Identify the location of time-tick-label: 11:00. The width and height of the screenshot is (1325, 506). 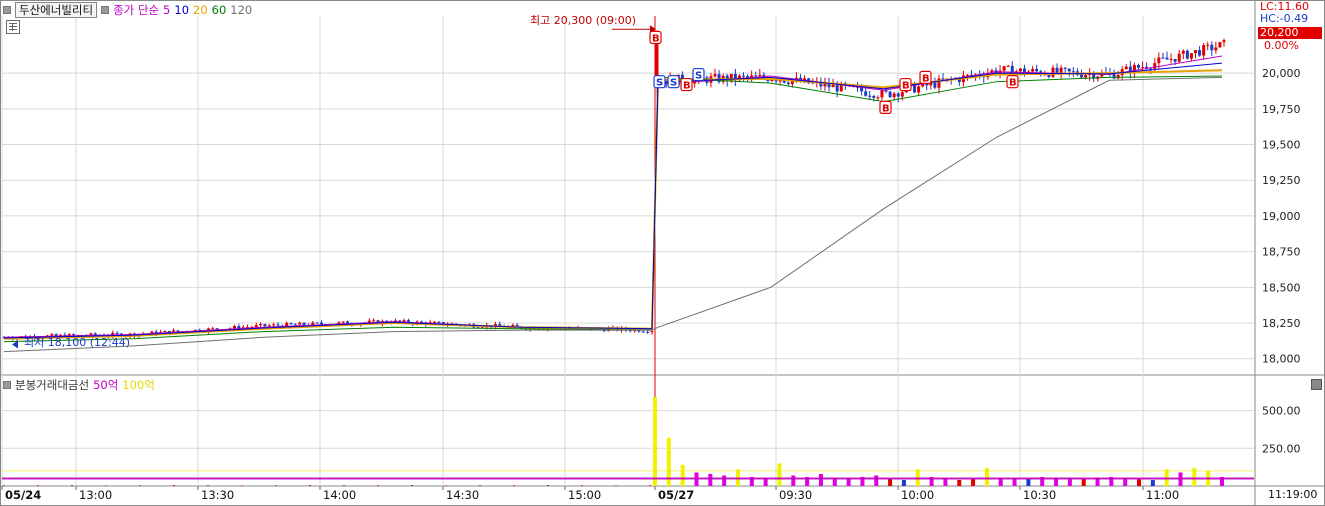
(1162, 495).